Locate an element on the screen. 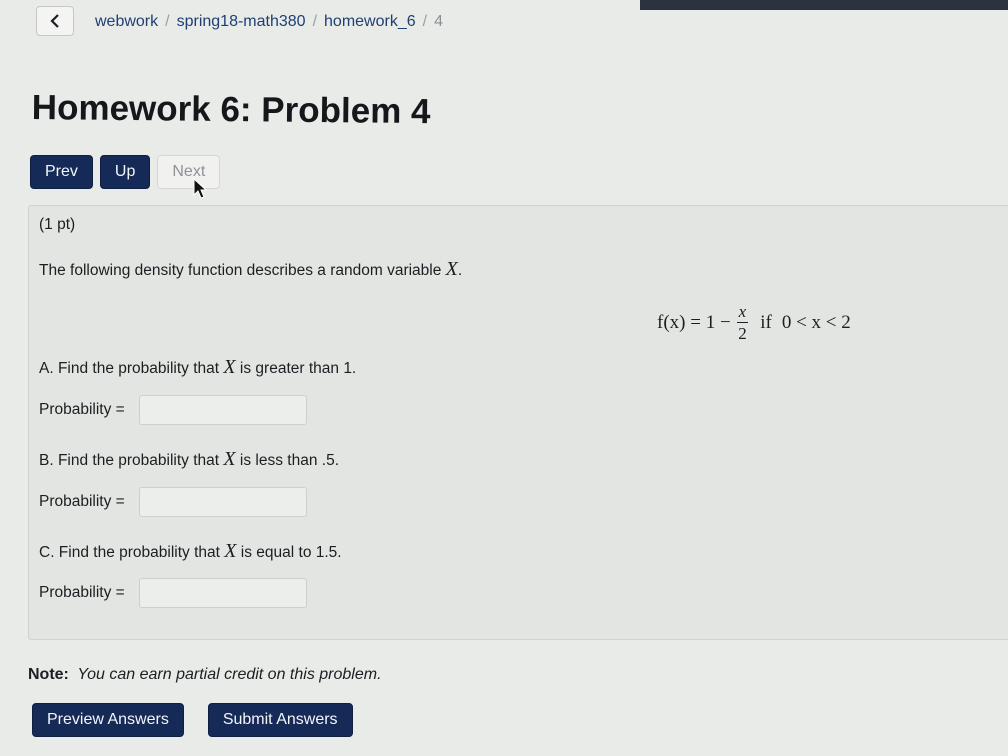  mouse-cursor-icon is located at coordinates (200, 188).